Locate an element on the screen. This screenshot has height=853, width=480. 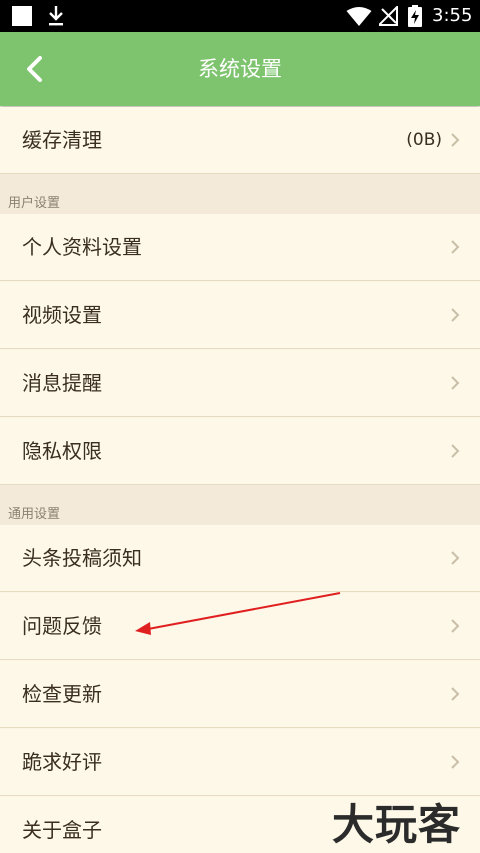
row-label: 消息提醒 is located at coordinates (62, 383).